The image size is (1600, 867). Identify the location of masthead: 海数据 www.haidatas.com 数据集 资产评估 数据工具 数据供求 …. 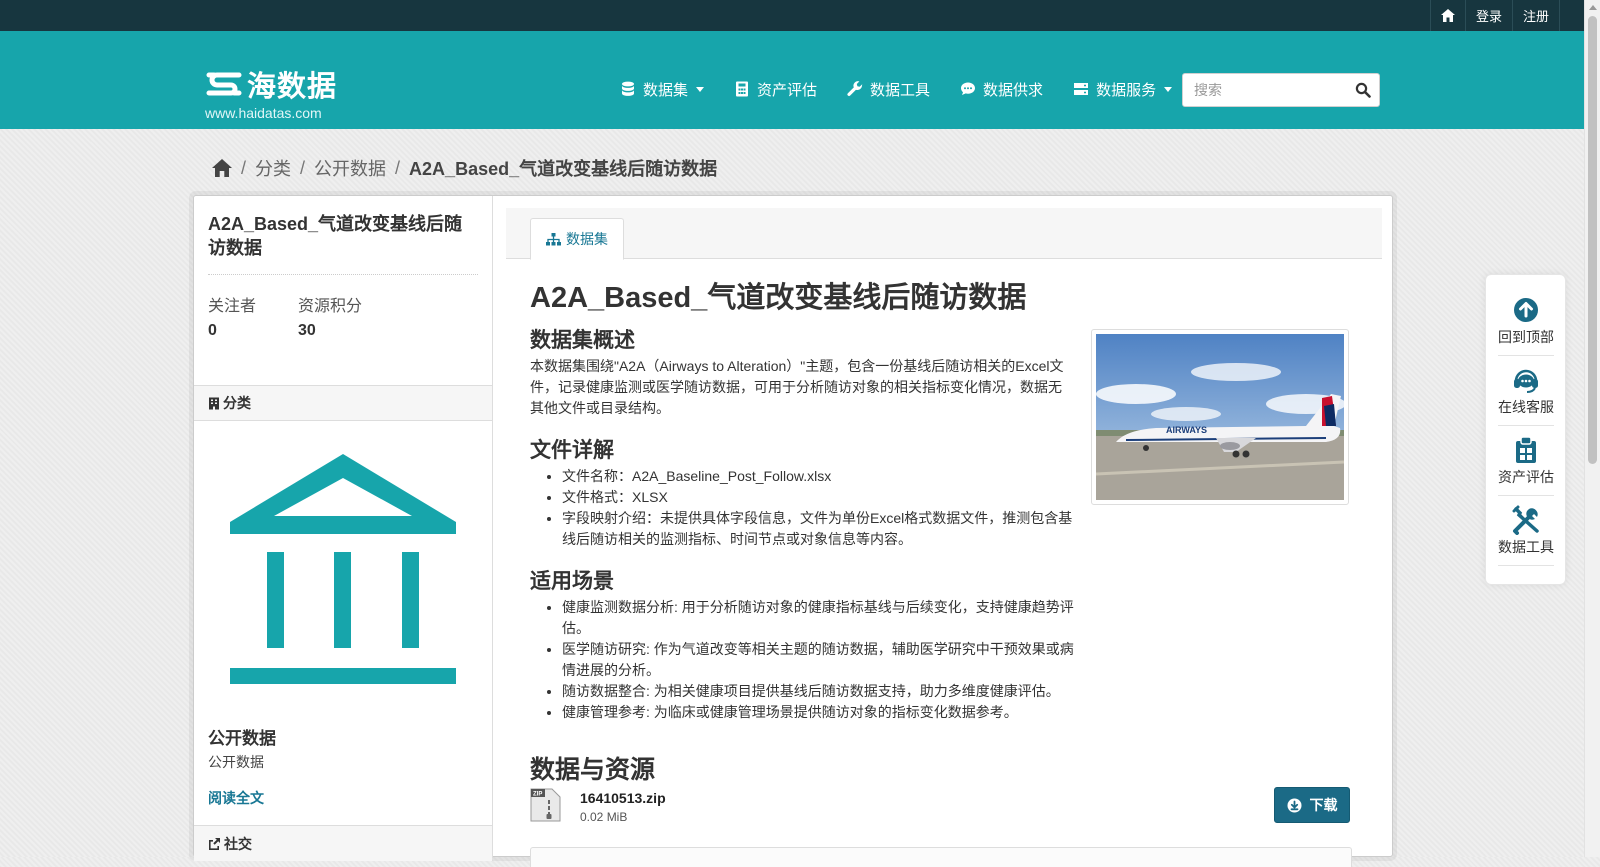
(792, 80).